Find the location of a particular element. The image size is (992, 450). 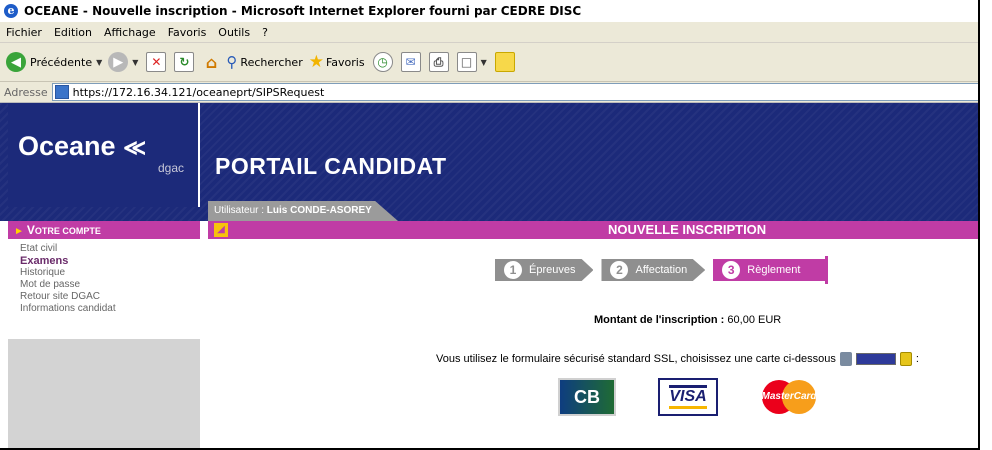

key-icon is located at coordinates (875, 359).